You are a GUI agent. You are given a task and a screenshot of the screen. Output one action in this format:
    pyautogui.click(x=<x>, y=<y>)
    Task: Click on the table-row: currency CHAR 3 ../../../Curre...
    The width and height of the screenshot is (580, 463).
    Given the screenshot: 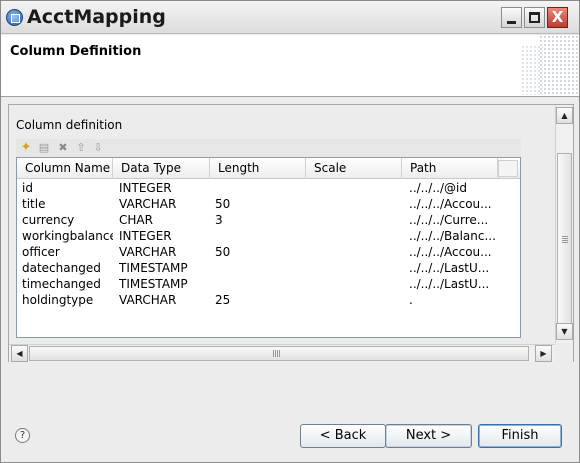 What is the action you would take?
    pyautogui.click(x=268, y=220)
    